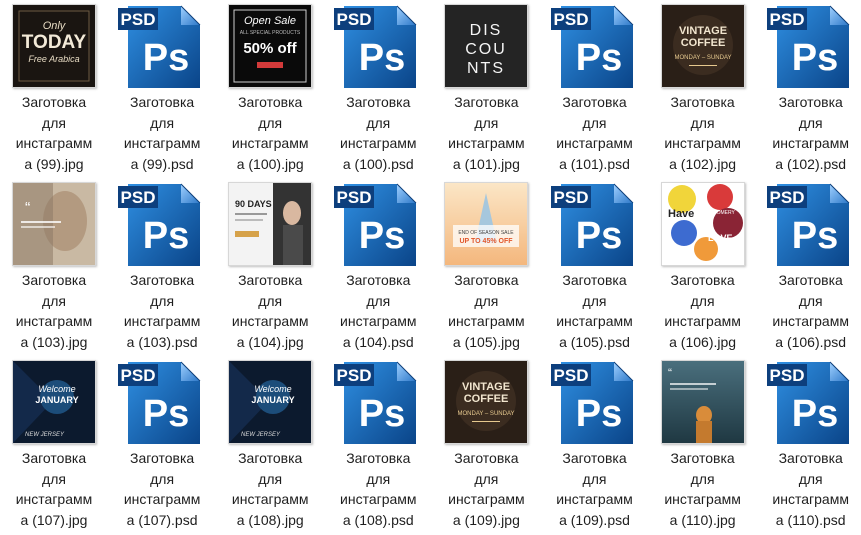  Describe the element at coordinates (53, 59) in the screenshot. I see `svg-text: Free Arabica` at that location.